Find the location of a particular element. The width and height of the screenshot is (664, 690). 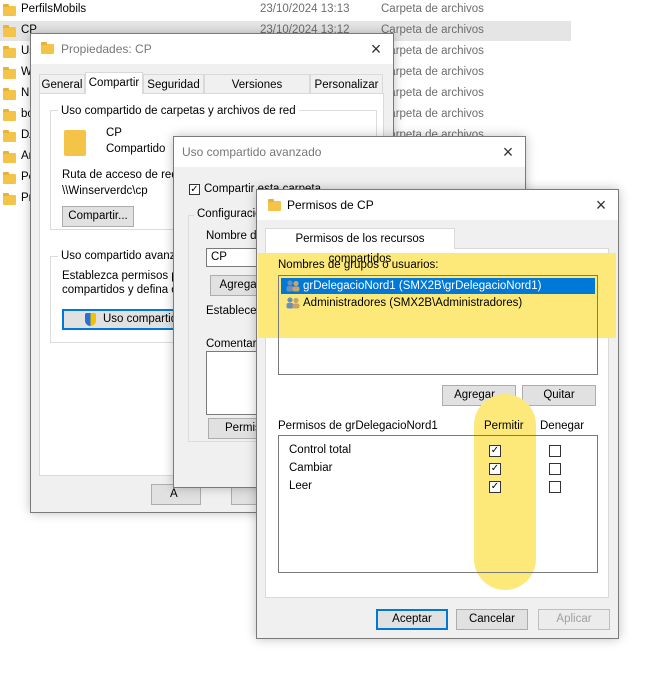

cancel-button: Cancelar is located at coordinates (492, 619).